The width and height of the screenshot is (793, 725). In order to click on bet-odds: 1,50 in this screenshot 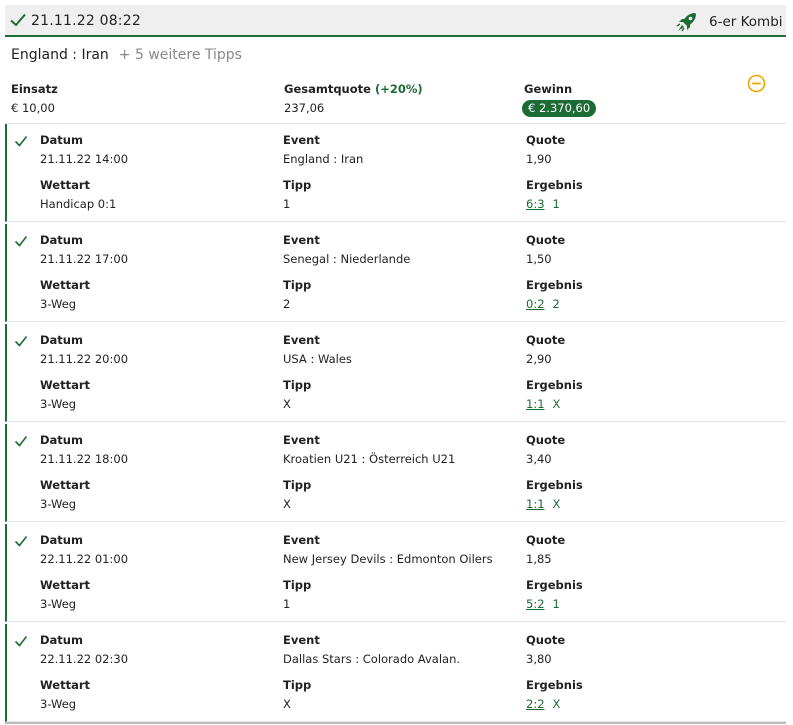, I will do `click(539, 259)`.